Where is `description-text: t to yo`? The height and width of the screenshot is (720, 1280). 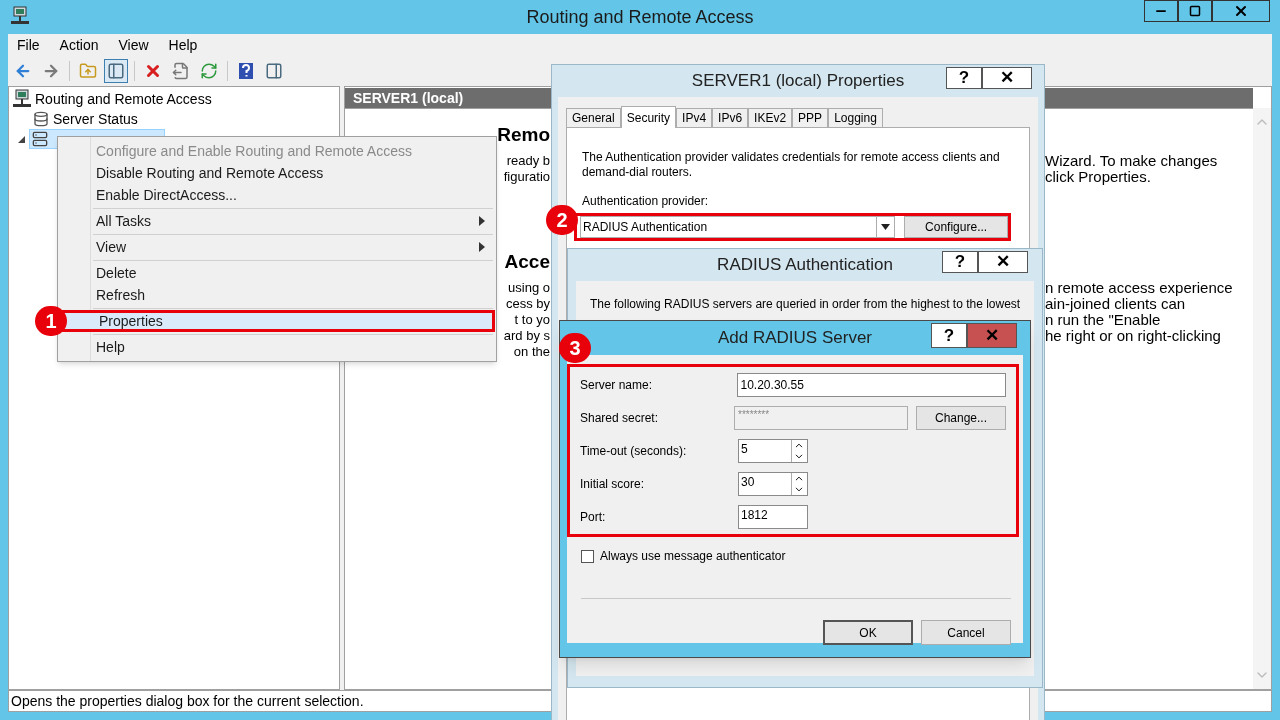 description-text: t to yo is located at coordinates (532, 320).